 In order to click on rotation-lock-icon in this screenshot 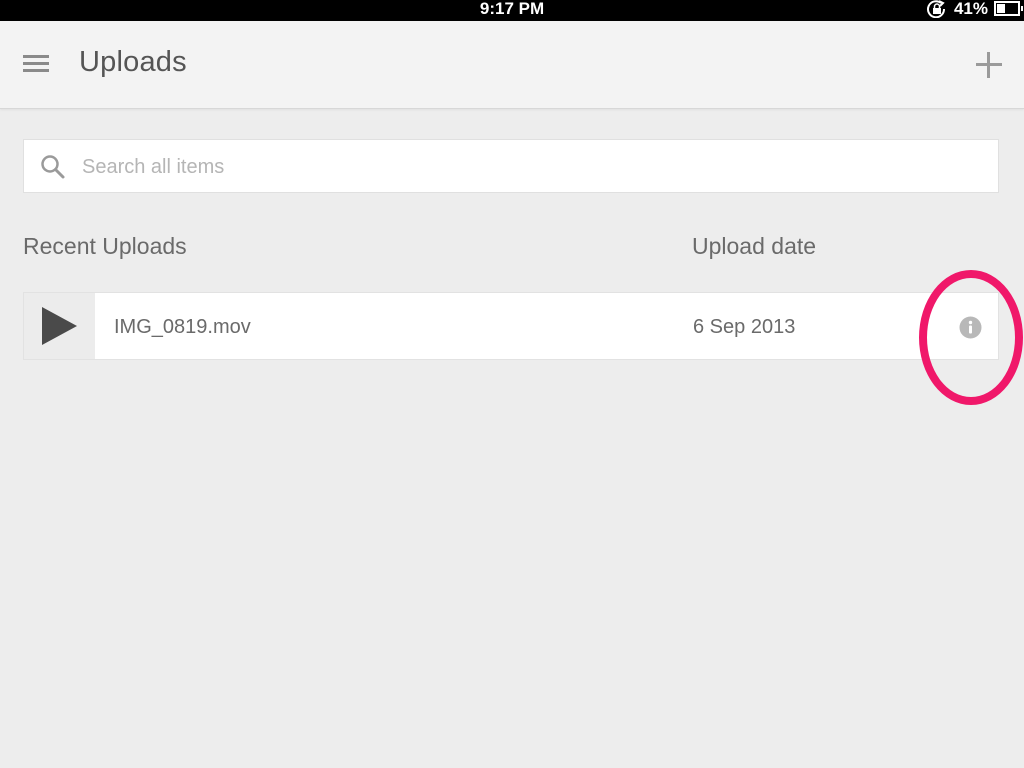, I will do `click(935, 9)`.